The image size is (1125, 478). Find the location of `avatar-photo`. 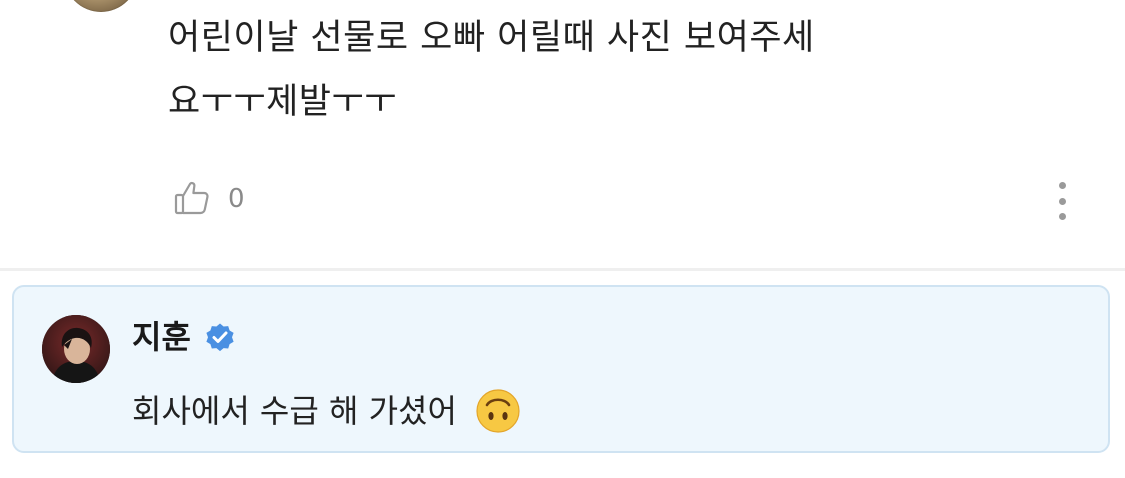

avatar-photo is located at coordinates (76, 349).